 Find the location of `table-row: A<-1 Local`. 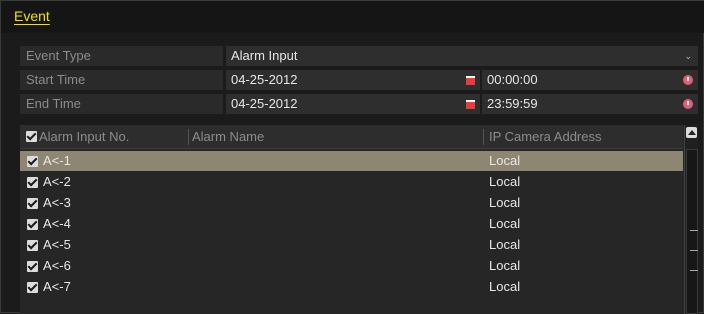

table-row: A<-1 Local is located at coordinates (351, 161).